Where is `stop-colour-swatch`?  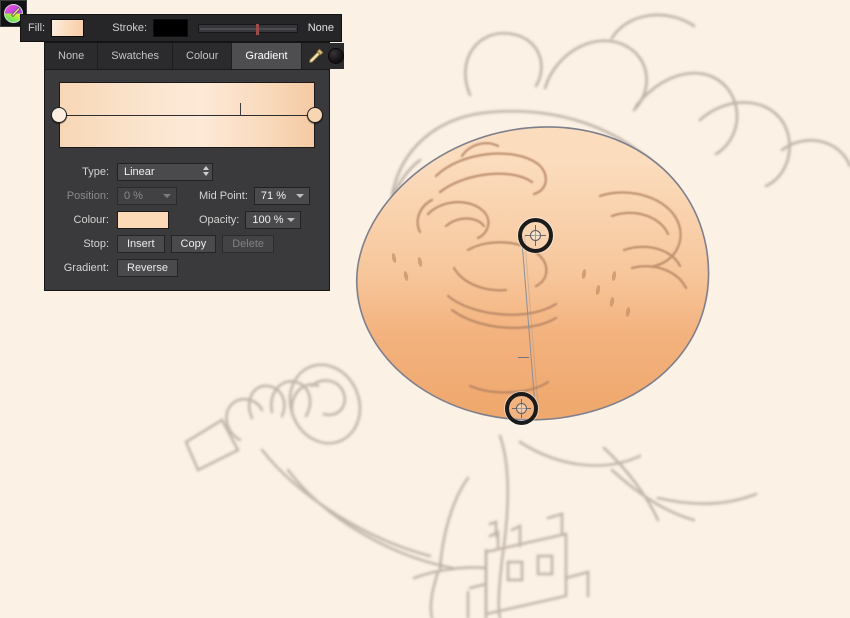 stop-colour-swatch is located at coordinates (143, 220).